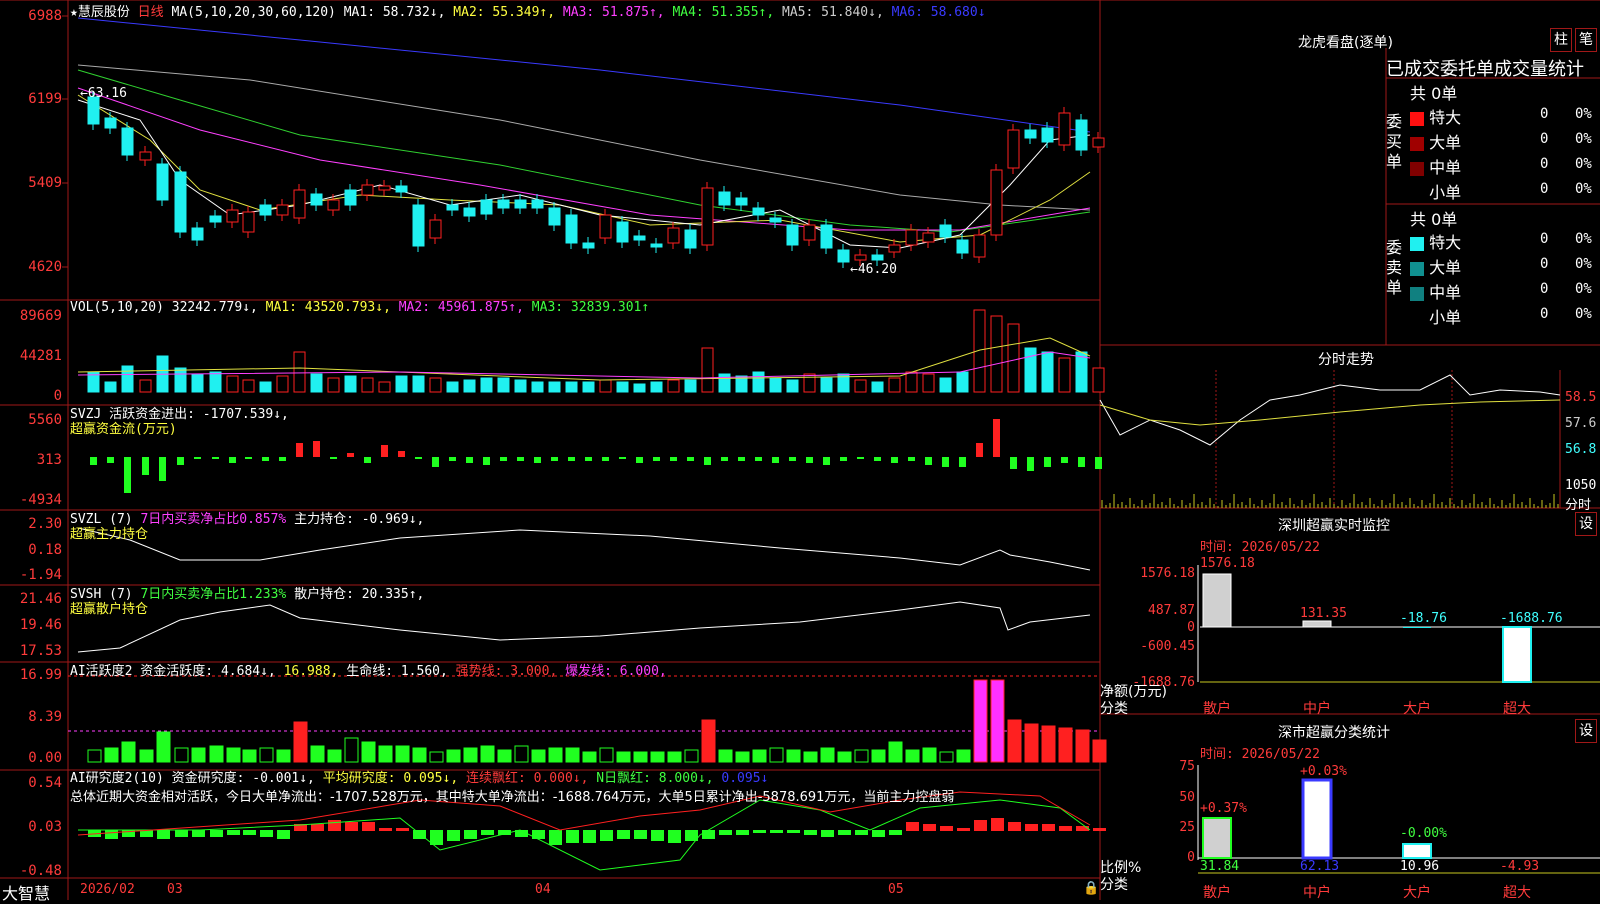 The height and width of the screenshot is (904, 1600). What do you see at coordinates (45, 758) in the screenshot?
I see `ai-active-tick-3: 0.00` at bounding box center [45, 758].